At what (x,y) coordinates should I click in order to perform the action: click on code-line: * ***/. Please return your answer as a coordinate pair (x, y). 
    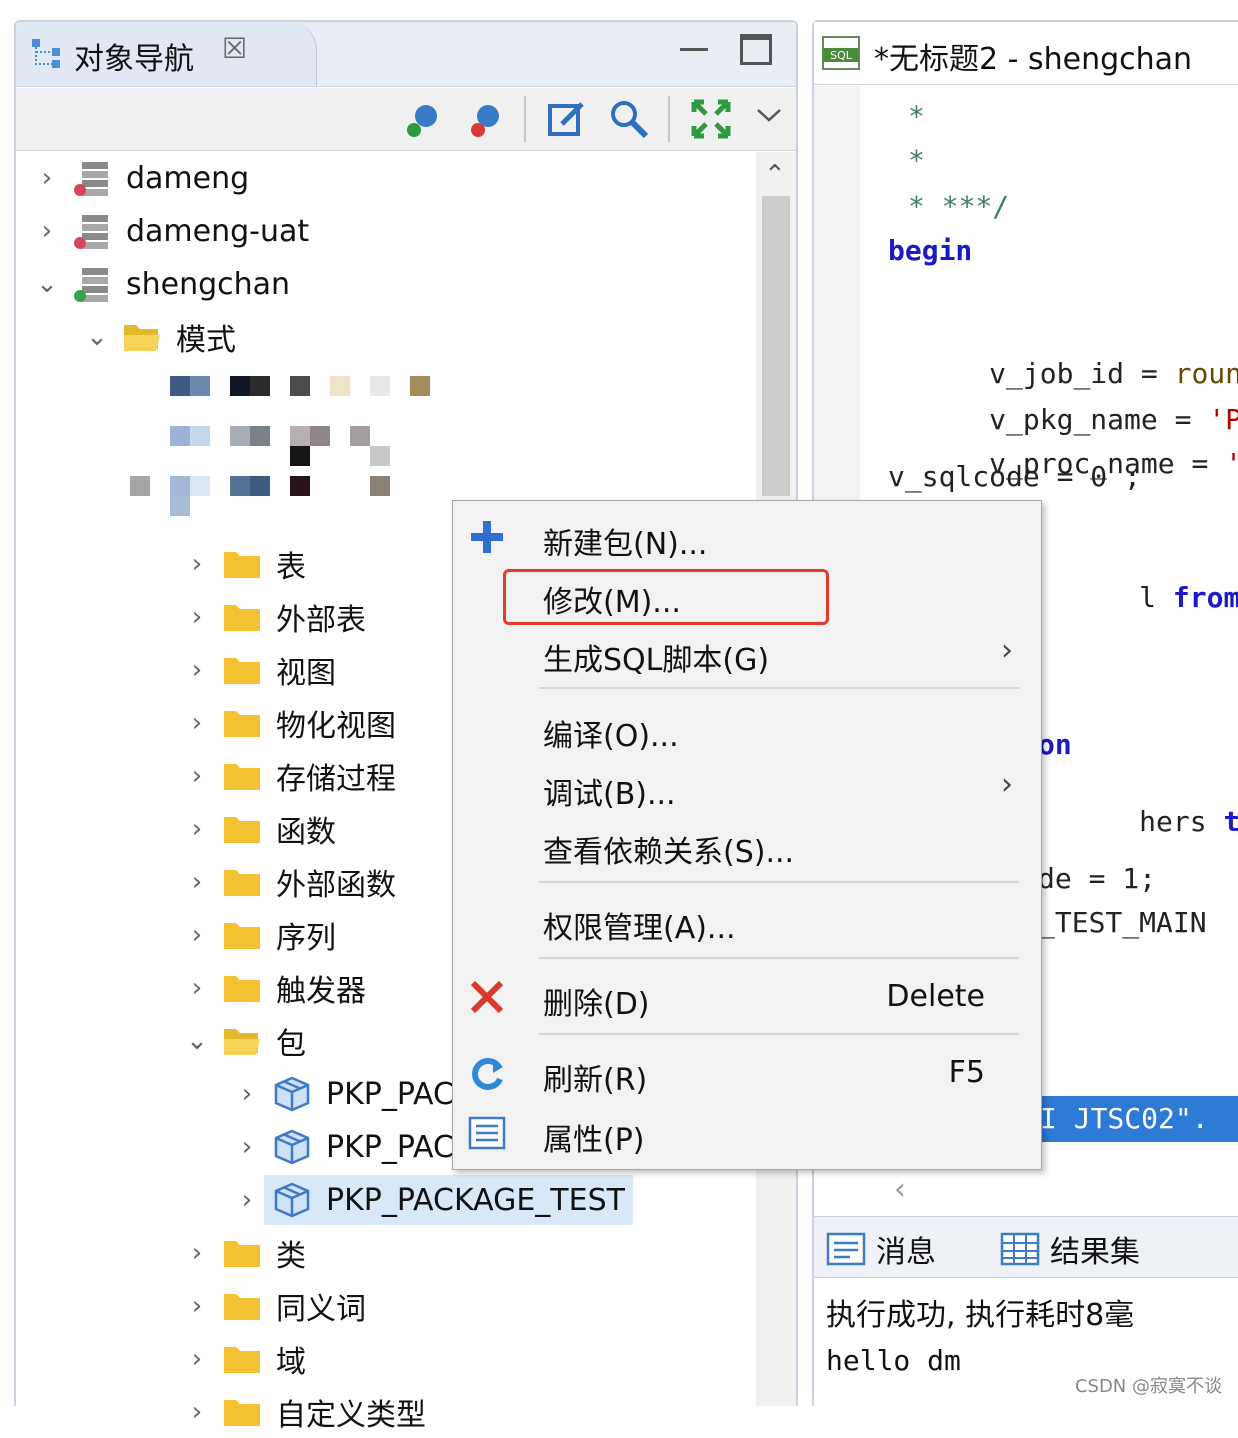
    Looking at the image, I should click on (959, 206).